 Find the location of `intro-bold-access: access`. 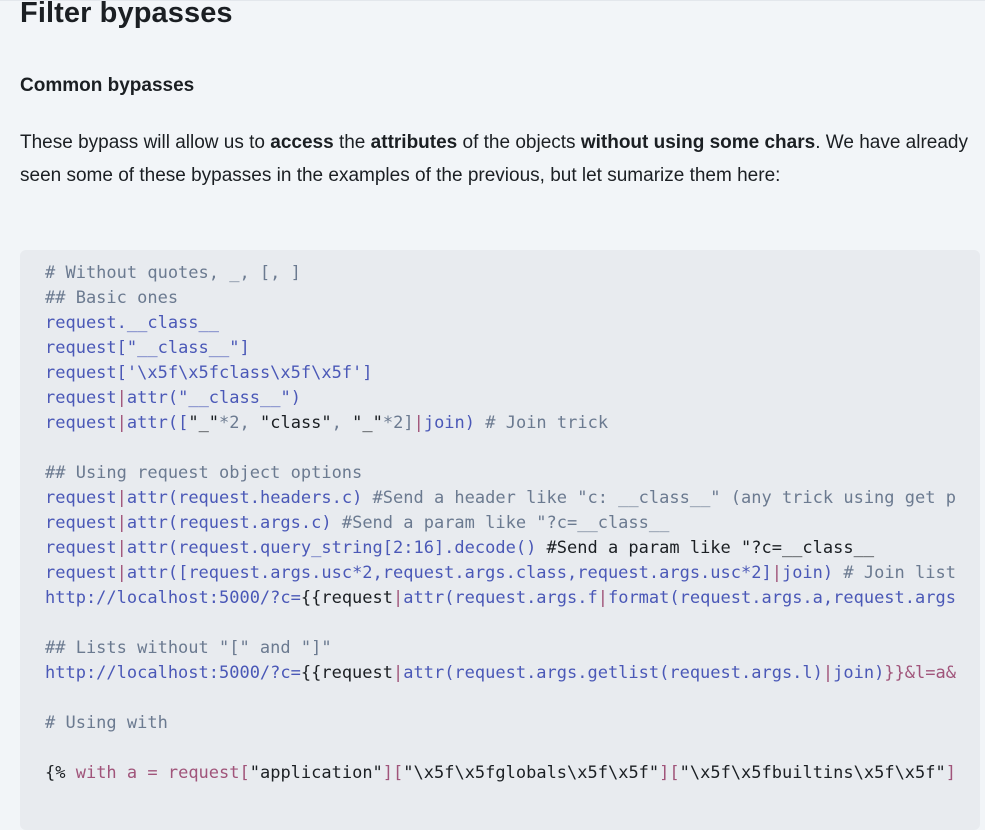

intro-bold-access: access is located at coordinates (302, 142).